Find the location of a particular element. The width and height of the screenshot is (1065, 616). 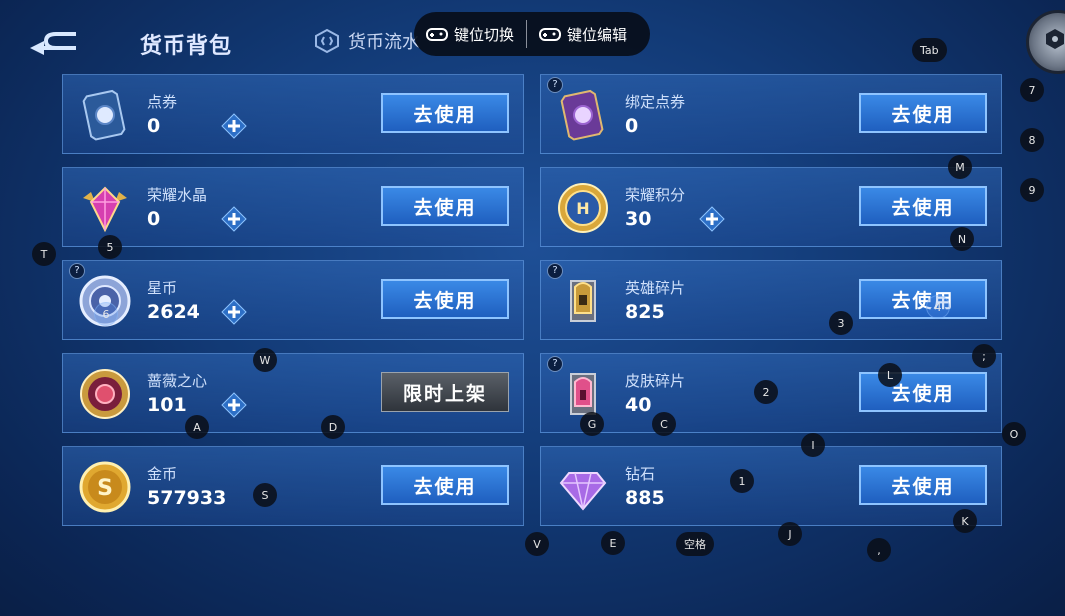

currency-card-glory-points: H 荣耀积分 30 去使用 is located at coordinates (771, 207).